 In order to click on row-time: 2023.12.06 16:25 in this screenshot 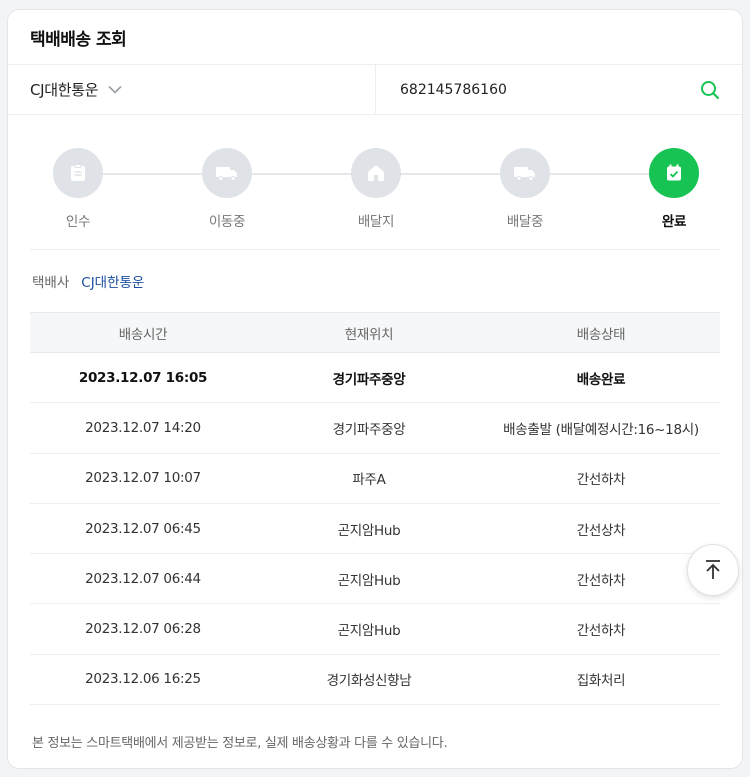, I will do `click(143, 679)`.